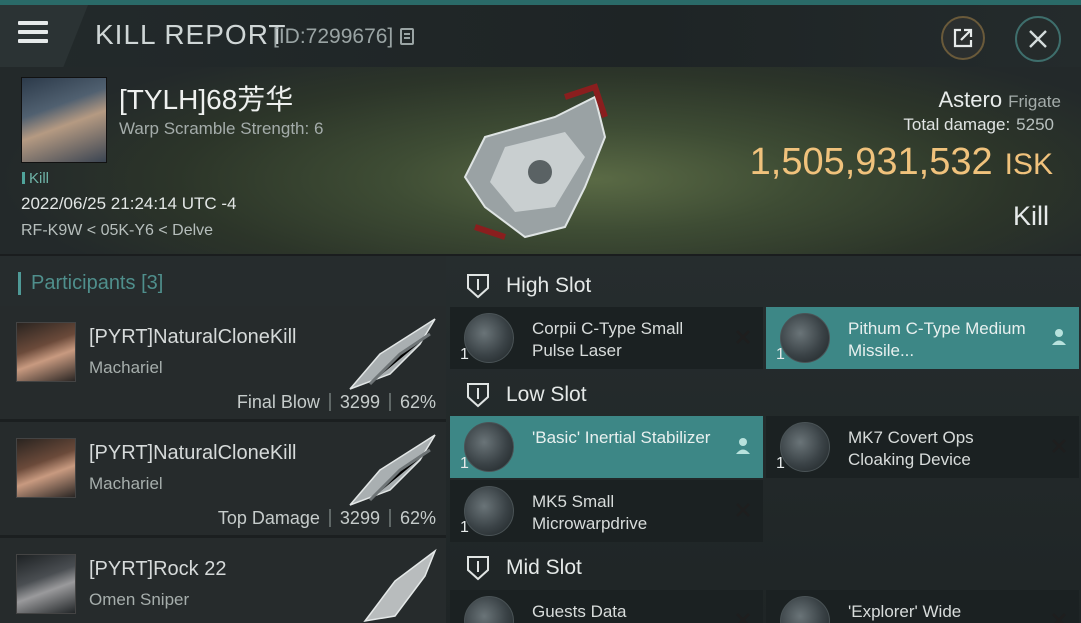  I want to click on slot-label: High Slot, so click(549, 285).